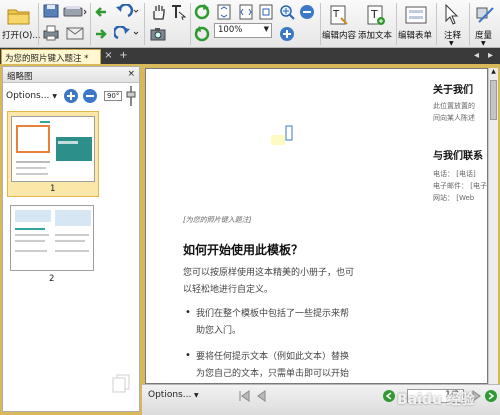 This screenshot has width=500, height=415. I want to click on intro-text-line1: 您可以按原样使用这本精美的小册子，也可, so click(269, 273).